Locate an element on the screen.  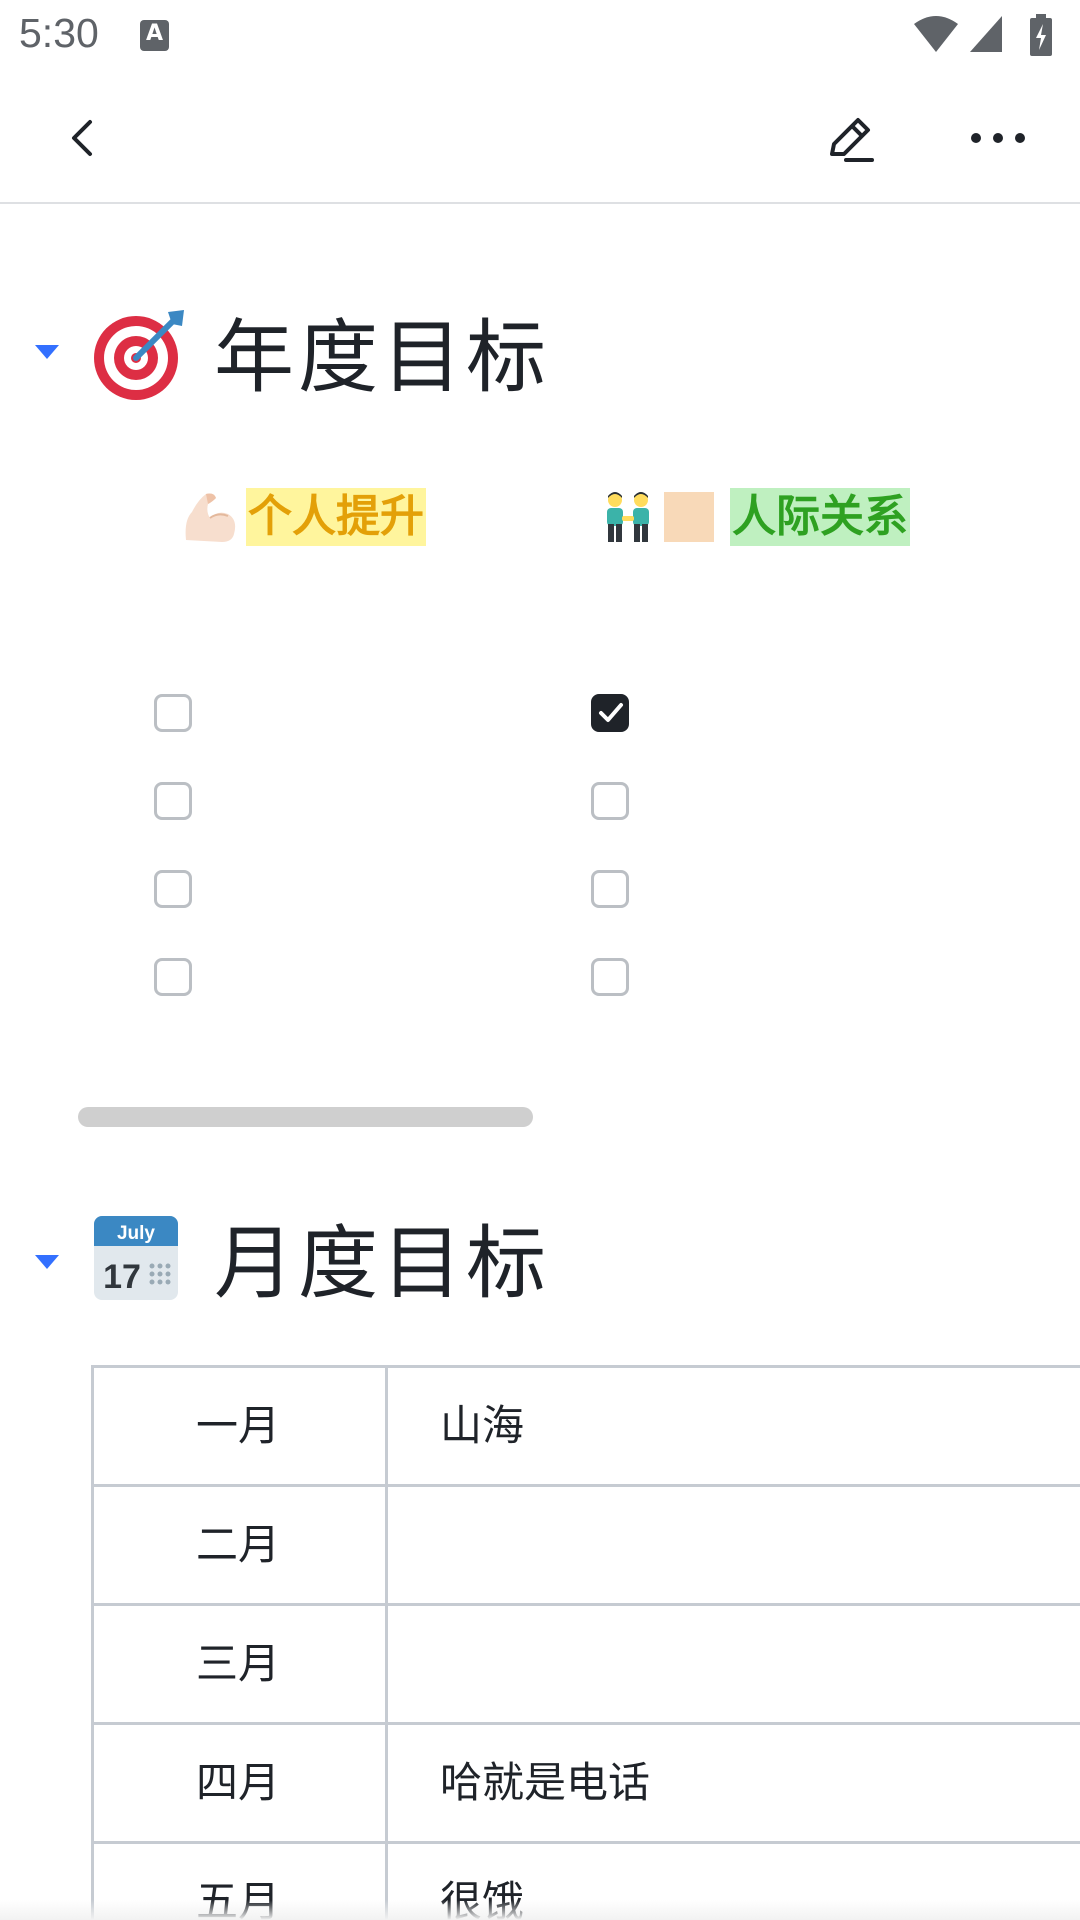
table-cell-month: 二月 is located at coordinates (239, 1545).